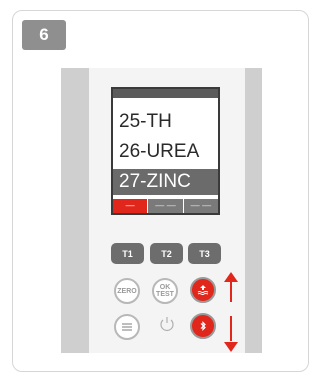 The width and height of the screenshot is (321, 384). I want to click on softkey-bar: — — — — —, so click(165, 206).